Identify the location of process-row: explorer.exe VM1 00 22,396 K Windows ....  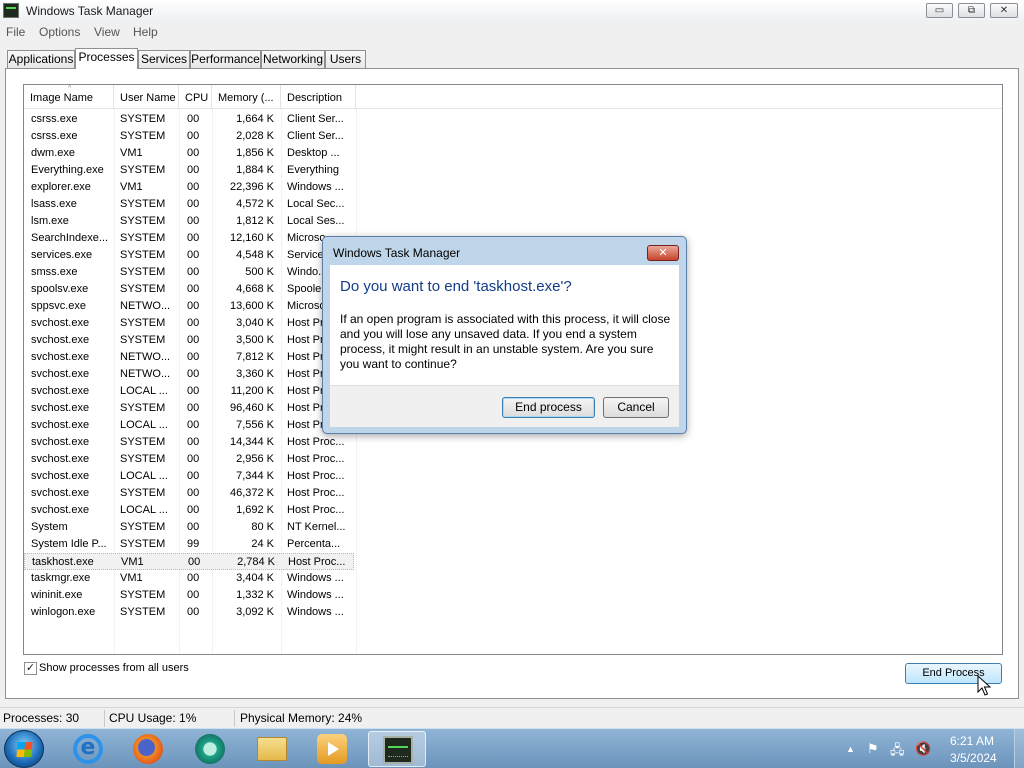
(189, 187).